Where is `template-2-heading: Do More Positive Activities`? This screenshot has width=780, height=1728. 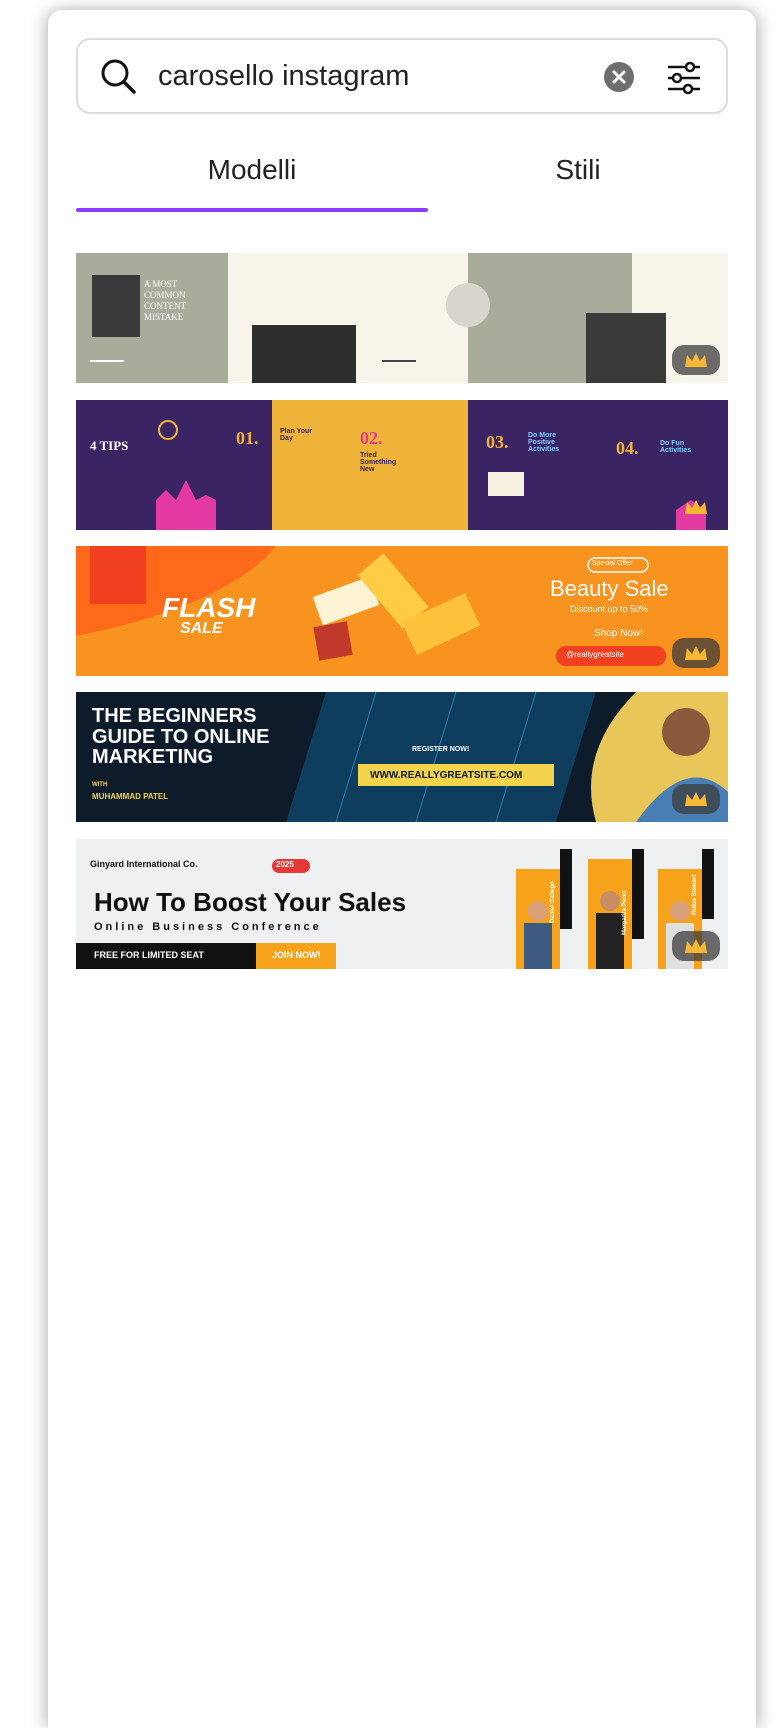 template-2-heading: Do More Positive Activities is located at coordinates (544, 442).